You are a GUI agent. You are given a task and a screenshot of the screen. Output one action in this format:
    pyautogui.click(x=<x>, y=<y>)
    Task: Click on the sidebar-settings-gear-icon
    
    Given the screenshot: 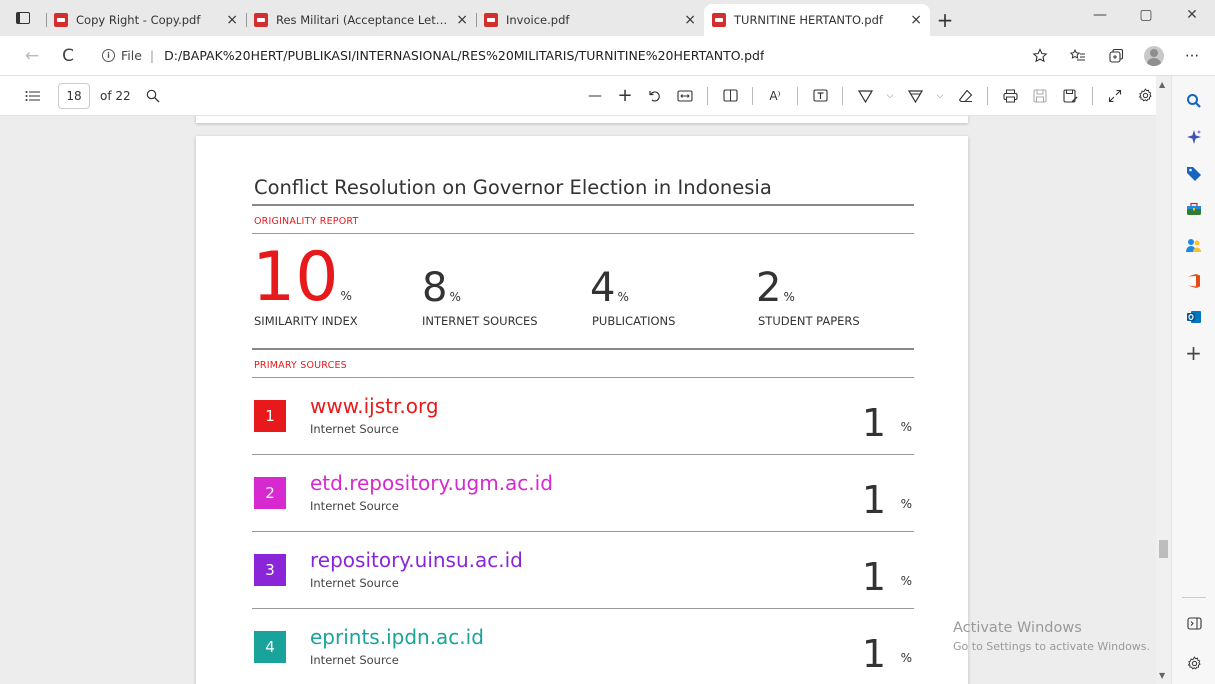 What is the action you would take?
    pyautogui.click(x=1194, y=663)
    